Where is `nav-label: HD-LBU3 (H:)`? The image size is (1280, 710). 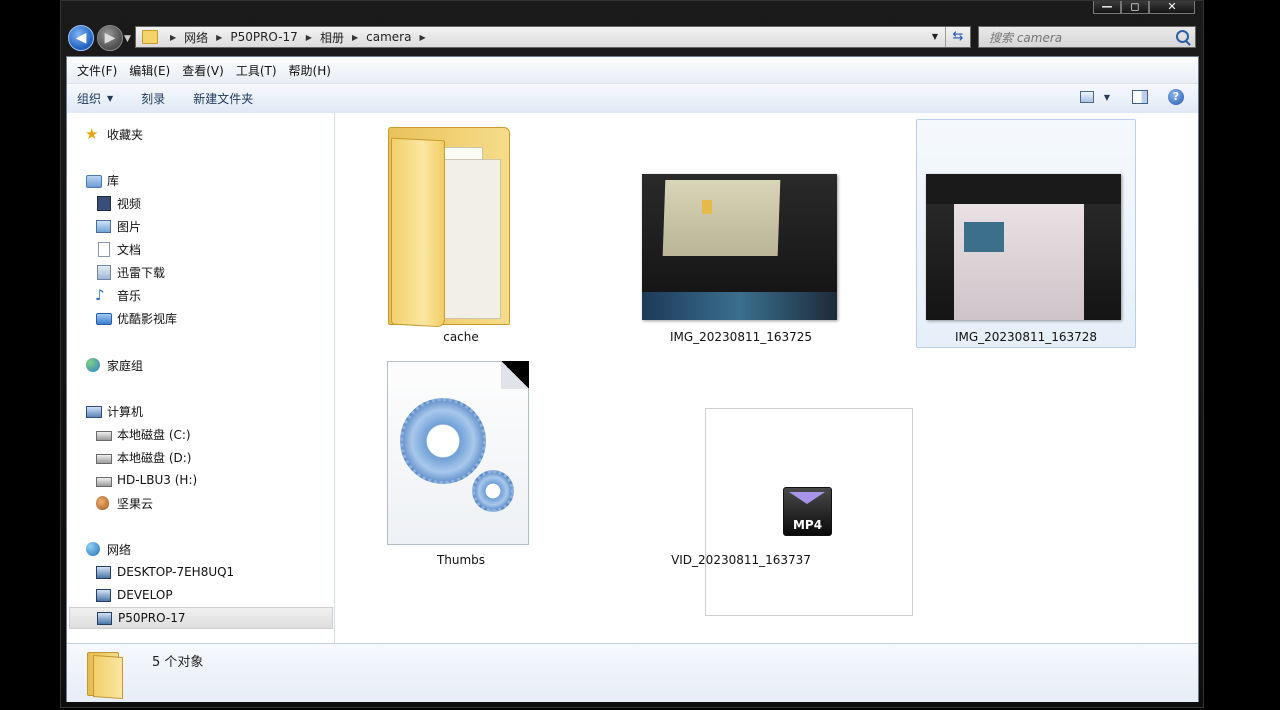
nav-label: HD-LBU3 (H:) is located at coordinates (157, 480).